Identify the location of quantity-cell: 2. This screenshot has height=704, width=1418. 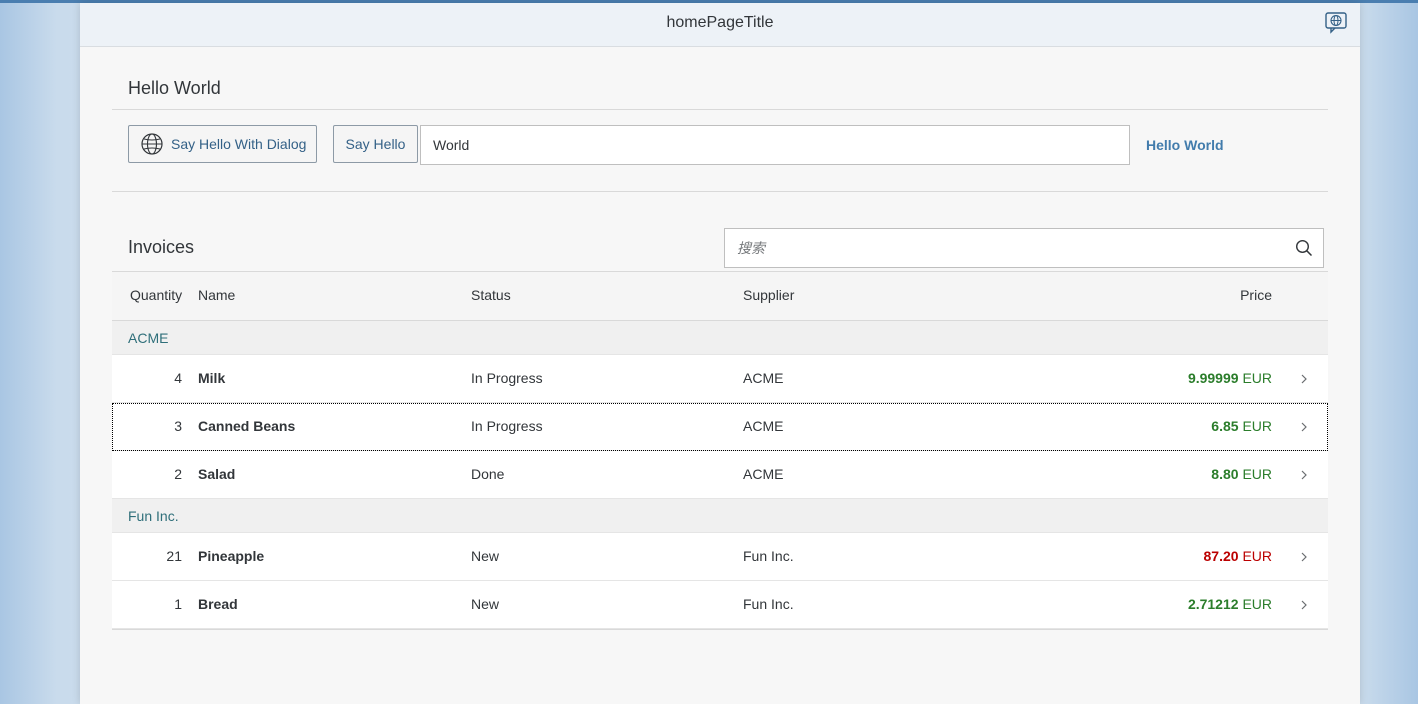
(178, 474).